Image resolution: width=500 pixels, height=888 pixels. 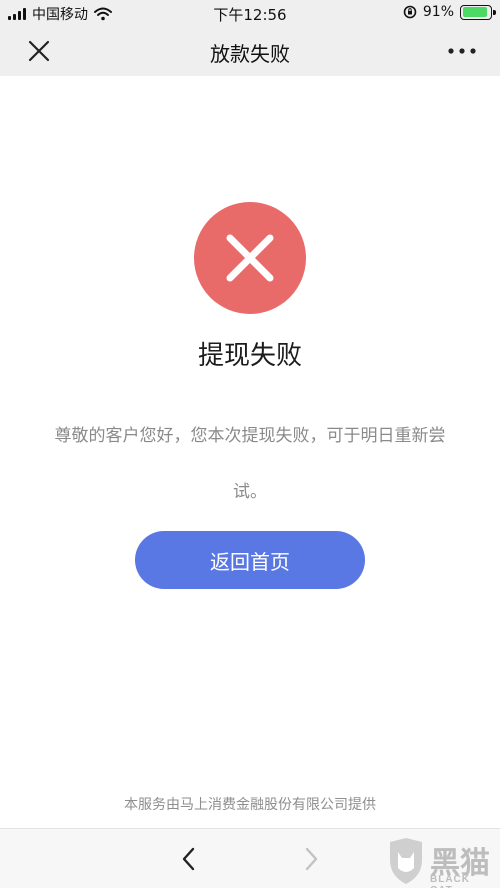 I want to click on watermark-en: BLACK CAT, so click(x=450, y=881).